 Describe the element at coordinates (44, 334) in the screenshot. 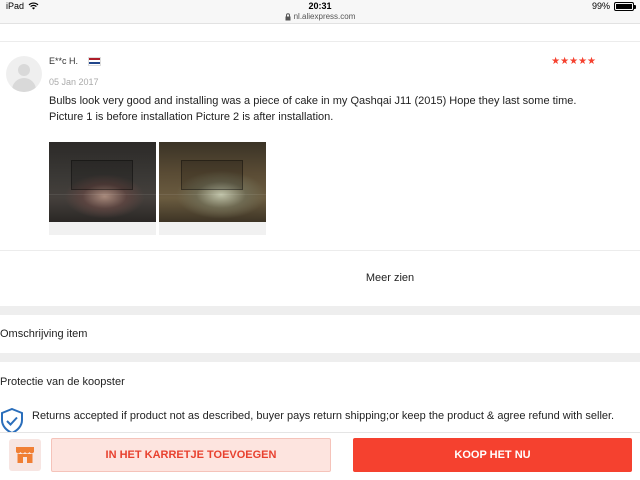

I see `item-description-label: Omschrijving item` at that location.